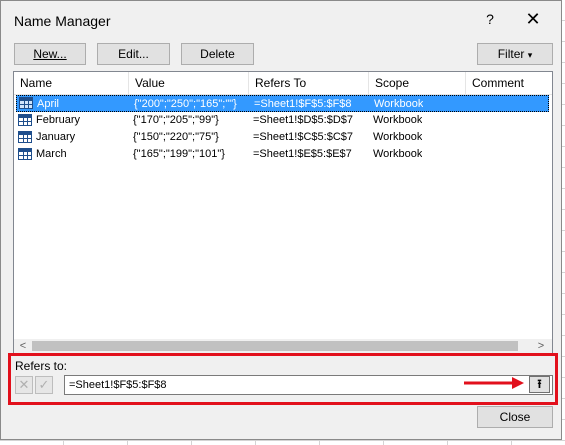  What do you see at coordinates (530, 55) in the screenshot?
I see `chevron-down-icon: ▾` at bounding box center [530, 55].